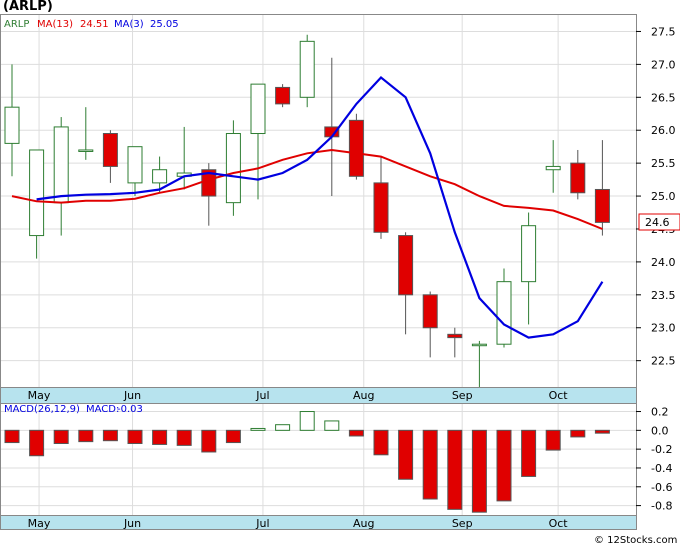 The height and width of the screenshot is (546, 680). I want to click on price-tick-label: 24.0, so click(663, 262).